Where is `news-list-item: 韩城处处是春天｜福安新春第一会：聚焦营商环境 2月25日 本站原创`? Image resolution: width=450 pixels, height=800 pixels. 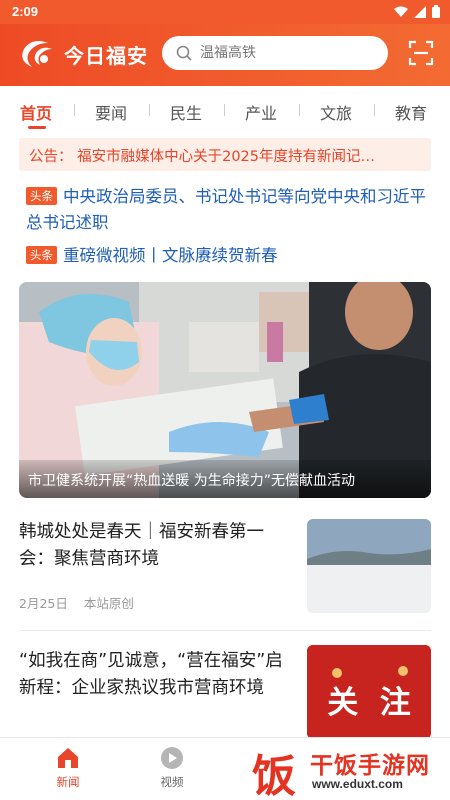
news-list-item: 韩城处处是春天｜福安新春第一会：聚焦营商环境 2月25日 本站原创 is located at coordinates (225, 567).